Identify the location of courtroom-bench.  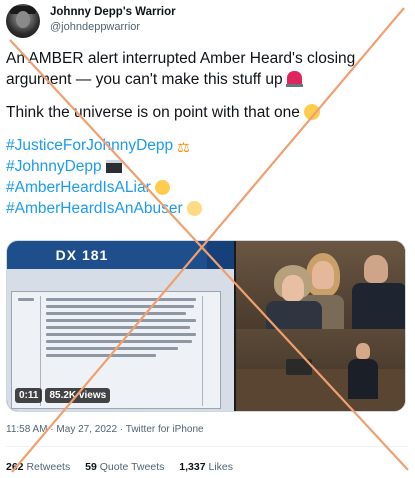
(320, 390).